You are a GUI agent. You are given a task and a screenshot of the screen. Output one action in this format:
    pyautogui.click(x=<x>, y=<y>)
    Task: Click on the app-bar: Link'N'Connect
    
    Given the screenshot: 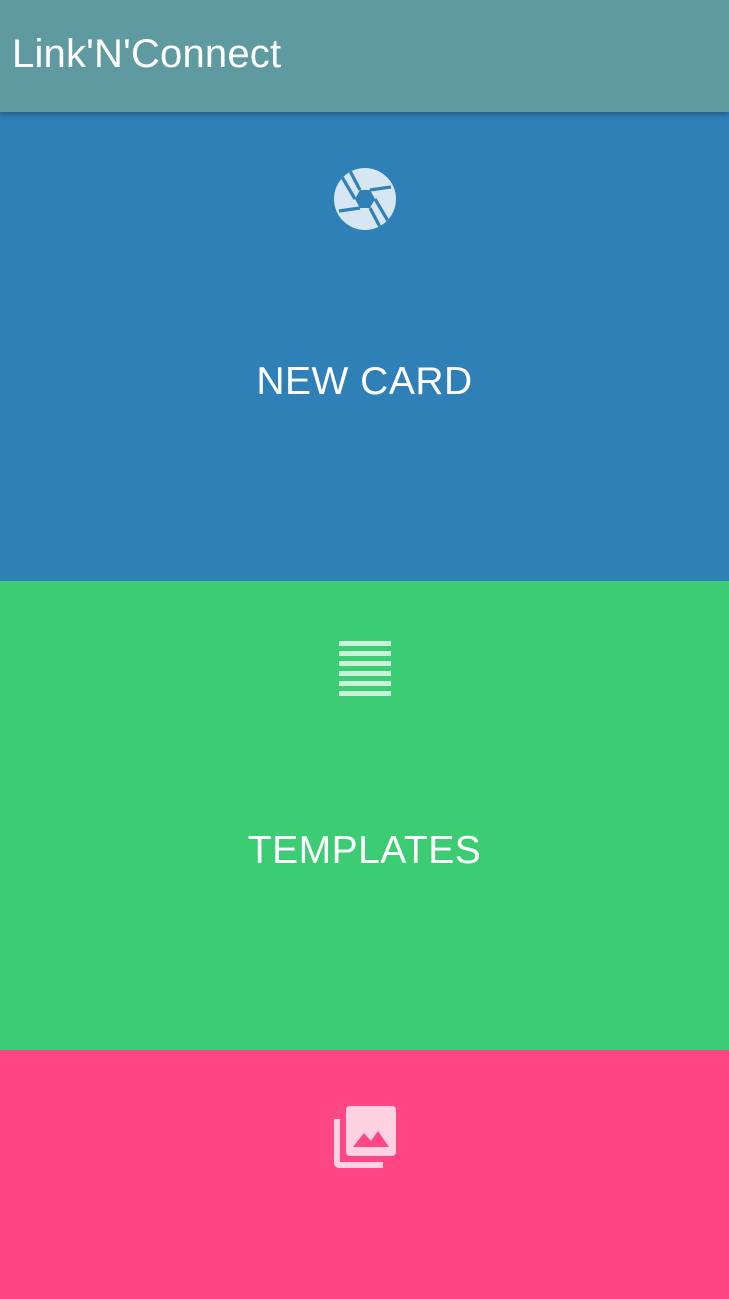 What is the action you would take?
    pyautogui.click(x=364, y=56)
    